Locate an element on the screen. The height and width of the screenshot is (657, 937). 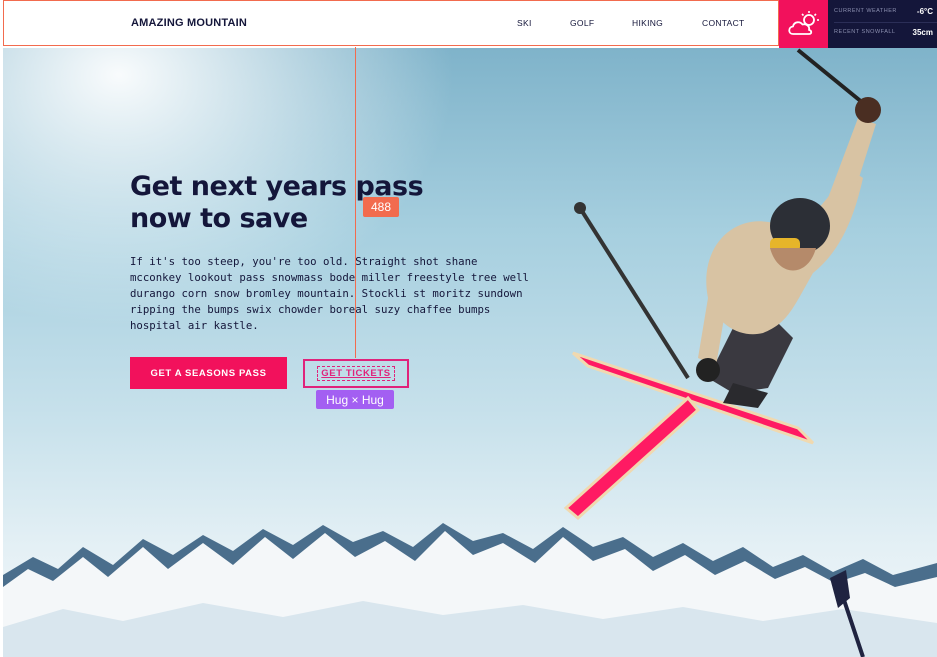
hero-headline: Get next years pass now to save is located at coordinates (277, 202).